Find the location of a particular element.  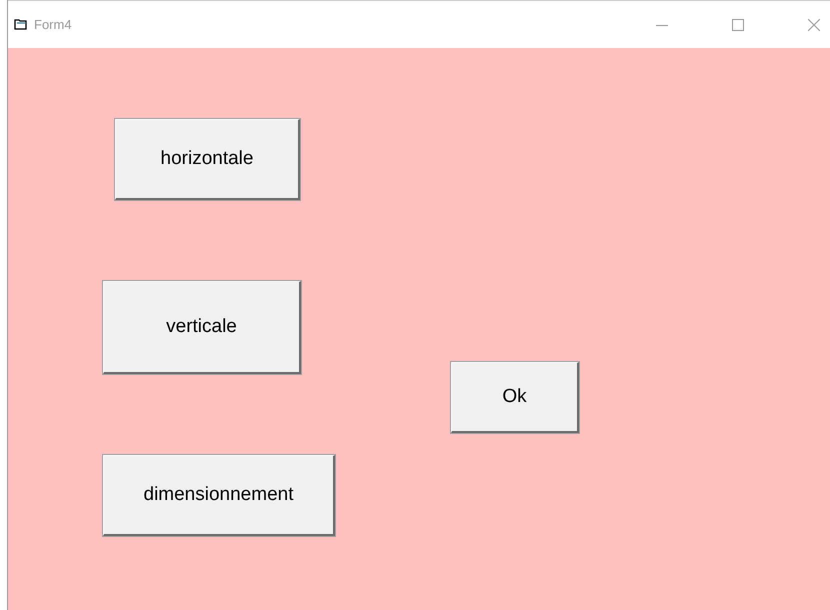

form-button: verticale is located at coordinates (202, 327).